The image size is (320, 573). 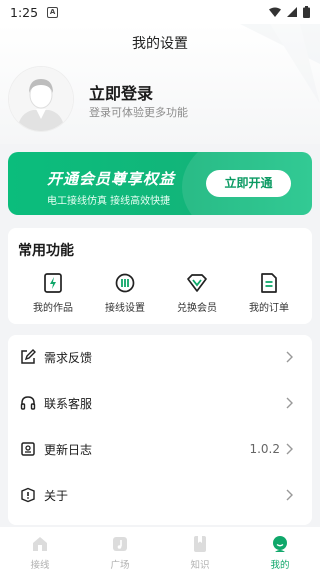 What do you see at coordinates (200, 565) in the screenshot?
I see `tab-label: 知识` at bounding box center [200, 565].